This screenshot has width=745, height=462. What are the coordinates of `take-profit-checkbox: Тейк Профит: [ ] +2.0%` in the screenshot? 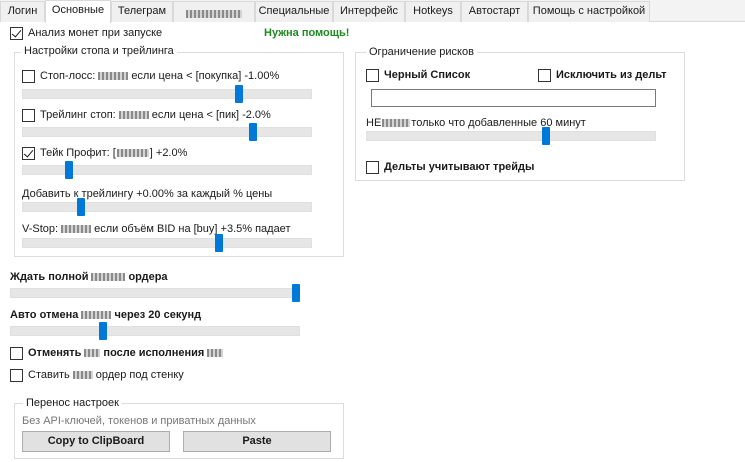 It's located at (104, 153).